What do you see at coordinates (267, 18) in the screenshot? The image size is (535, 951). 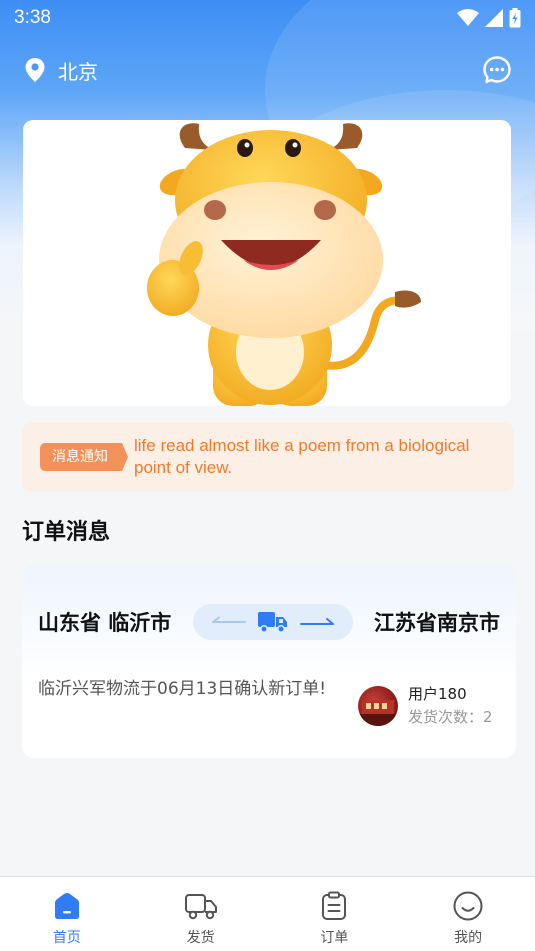 I see `status-bar: 3:38` at bounding box center [267, 18].